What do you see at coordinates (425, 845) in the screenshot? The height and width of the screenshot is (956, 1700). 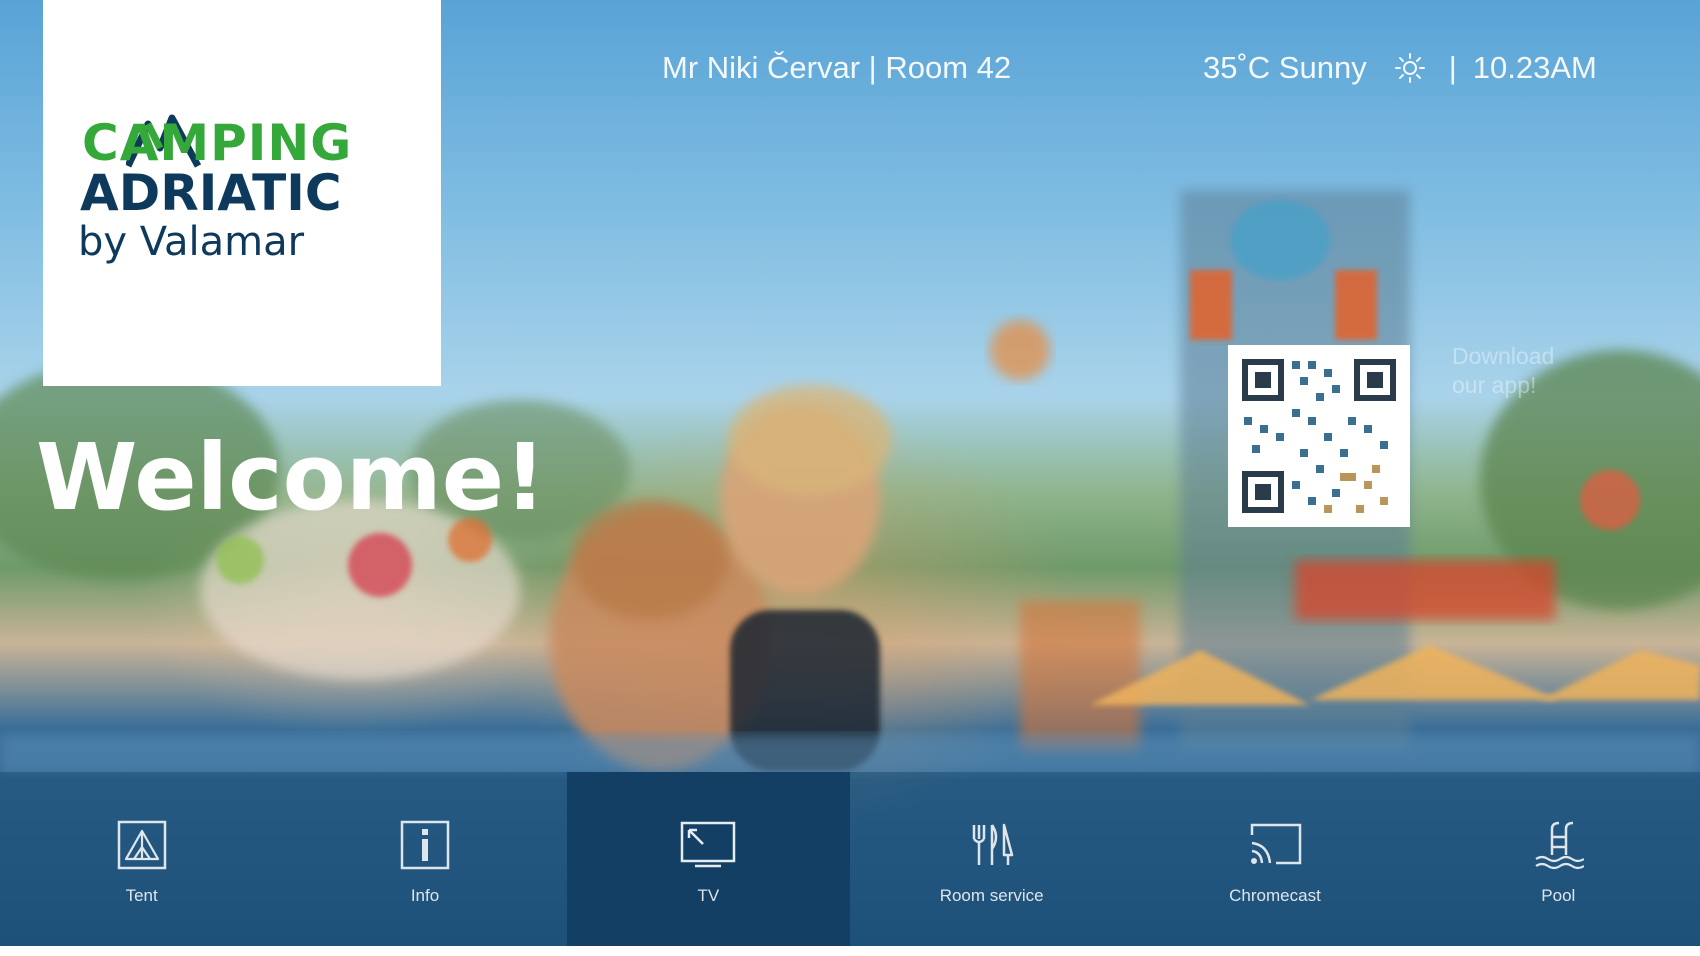 I see `info-icon` at bounding box center [425, 845].